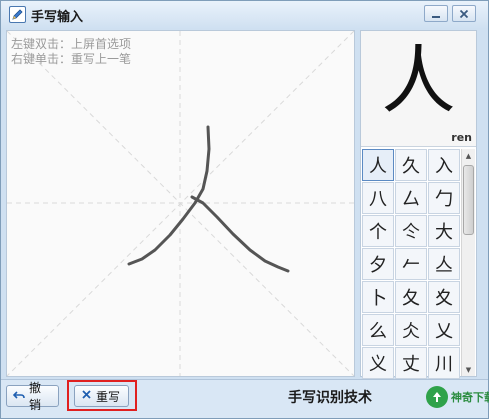  I want to click on candidate-cell: 勹, so click(444, 198).